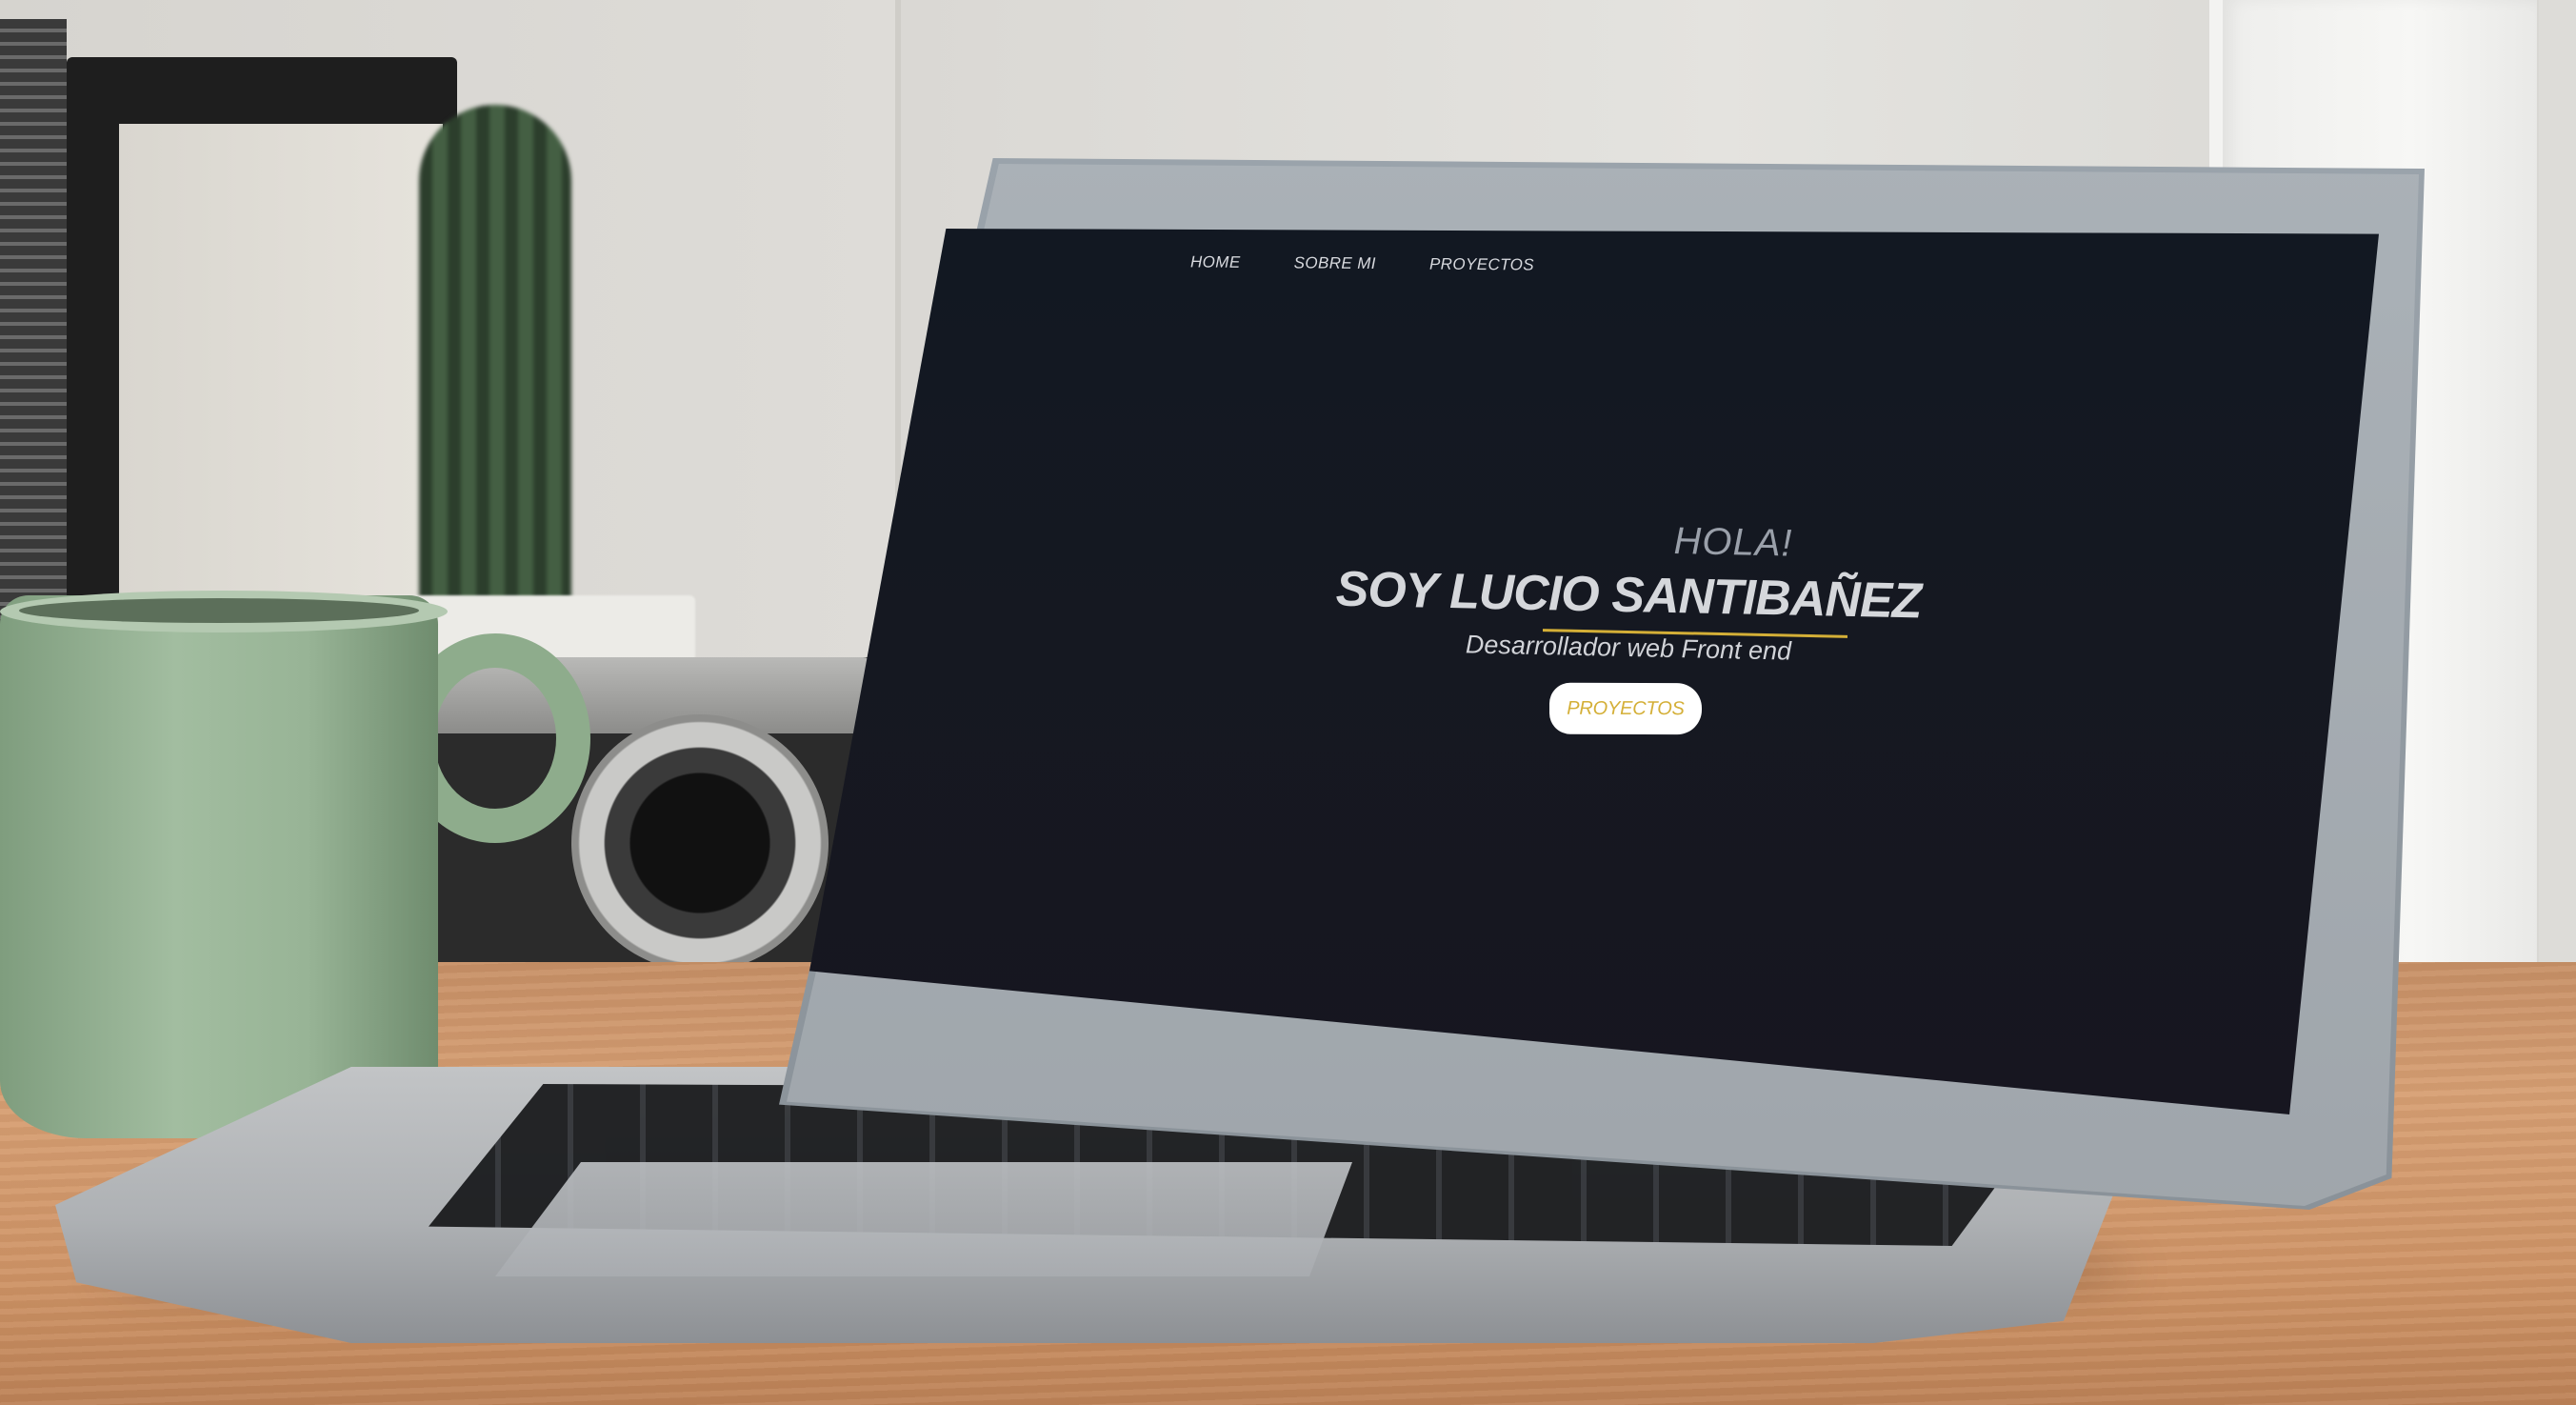  I want to click on proyectos-button: PROYECTOS, so click(1625, 708).